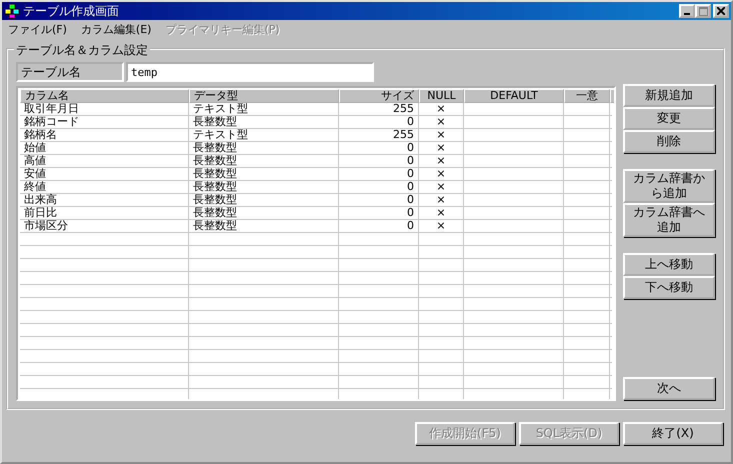  Describe the element at coordinates (669, 388) in the screenshot. I see `next-button: 次へ` at that location.